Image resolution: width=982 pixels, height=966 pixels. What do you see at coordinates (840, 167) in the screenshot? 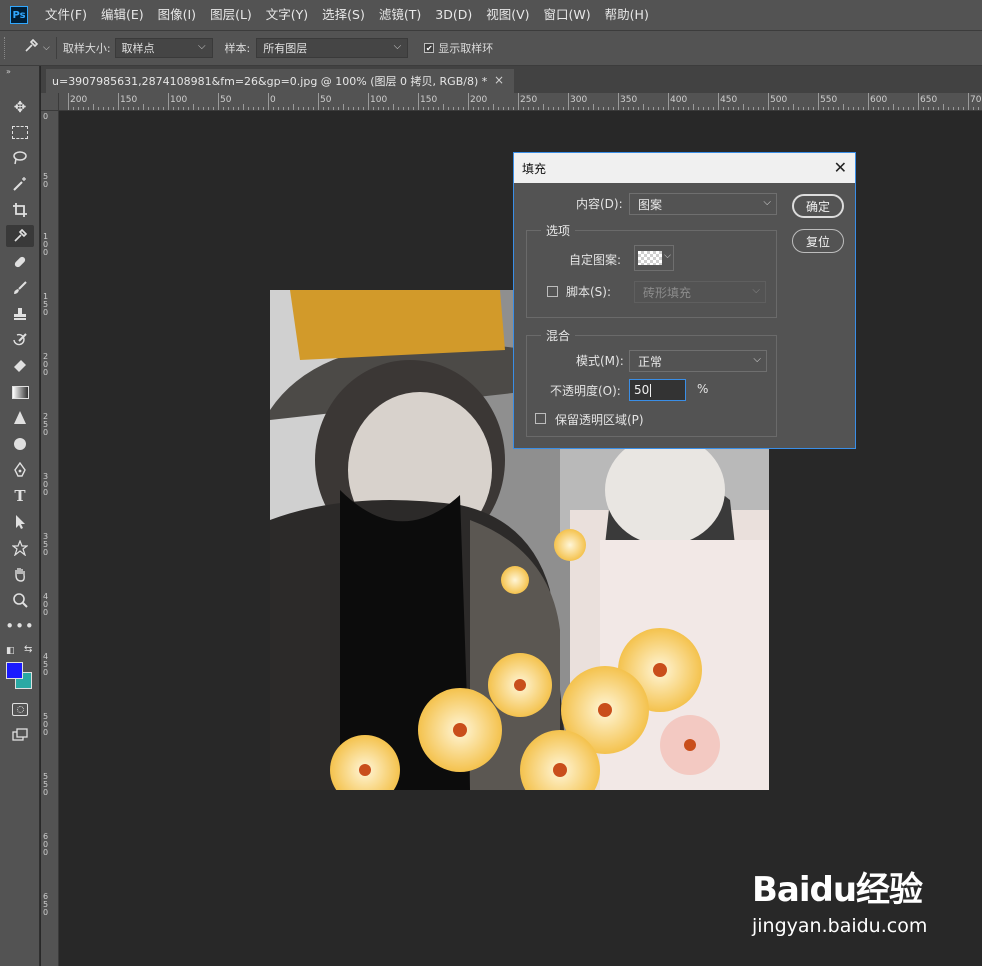
I see `close-icon: ✕` at bounding box center [840, 167].